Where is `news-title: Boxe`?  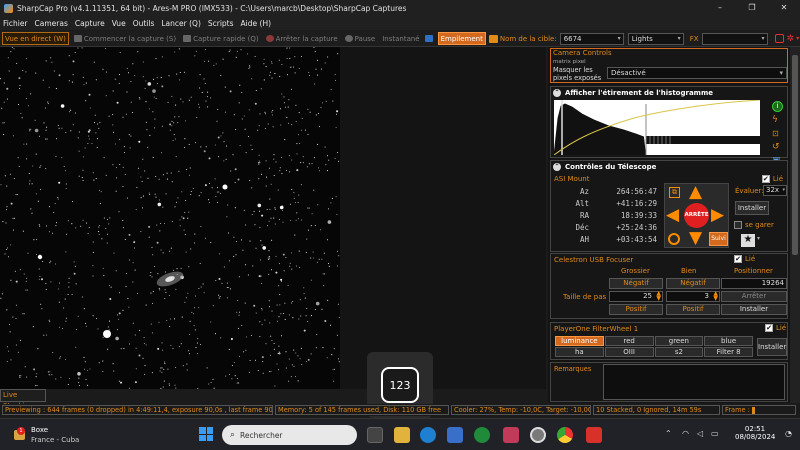 news-title: Boxe is located at coordinates (39, 430).